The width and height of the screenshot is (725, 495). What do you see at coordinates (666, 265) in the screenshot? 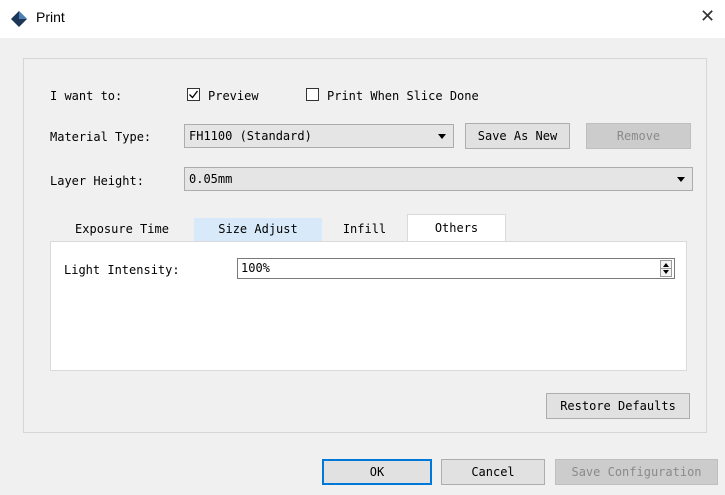
I see `spin-up-icon` at bounding box center [666, 265].